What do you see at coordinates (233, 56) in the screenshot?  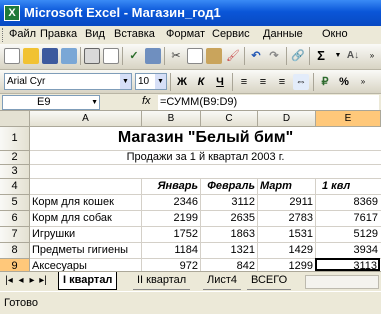 I see `format-painter-icon: 🖌` at bounding box center [233, 56].